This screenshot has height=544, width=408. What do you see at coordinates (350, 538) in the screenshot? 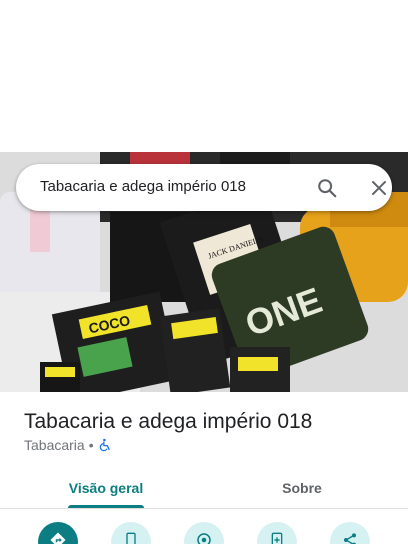
I see `share-icon` at bounding box center [350, 538].